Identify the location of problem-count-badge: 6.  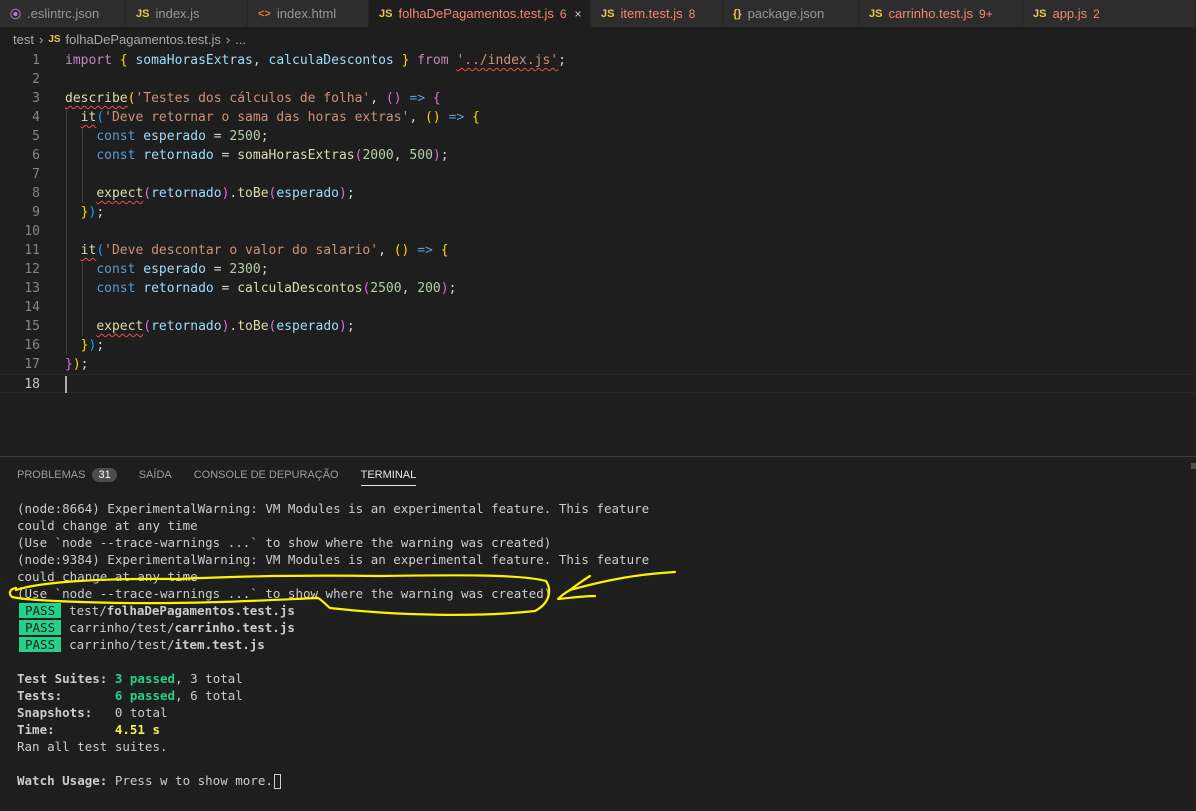
(563, 13).